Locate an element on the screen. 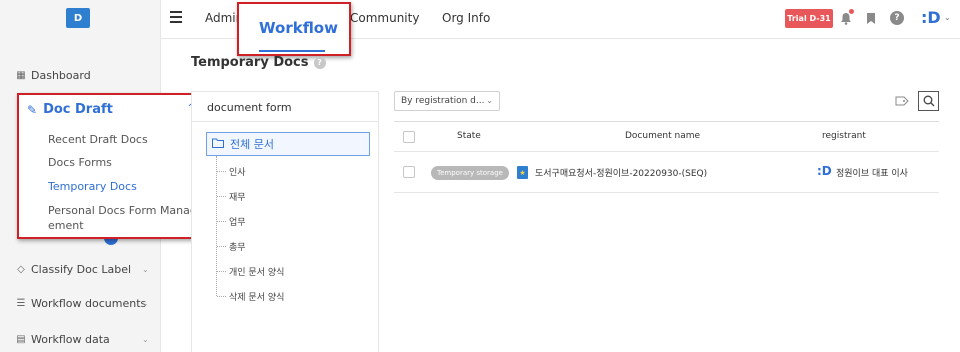 The image size is (960, 352). submenu-personal-docs-form-management: Personal Docs Form Manag ement is located at coordinates (124, 218).